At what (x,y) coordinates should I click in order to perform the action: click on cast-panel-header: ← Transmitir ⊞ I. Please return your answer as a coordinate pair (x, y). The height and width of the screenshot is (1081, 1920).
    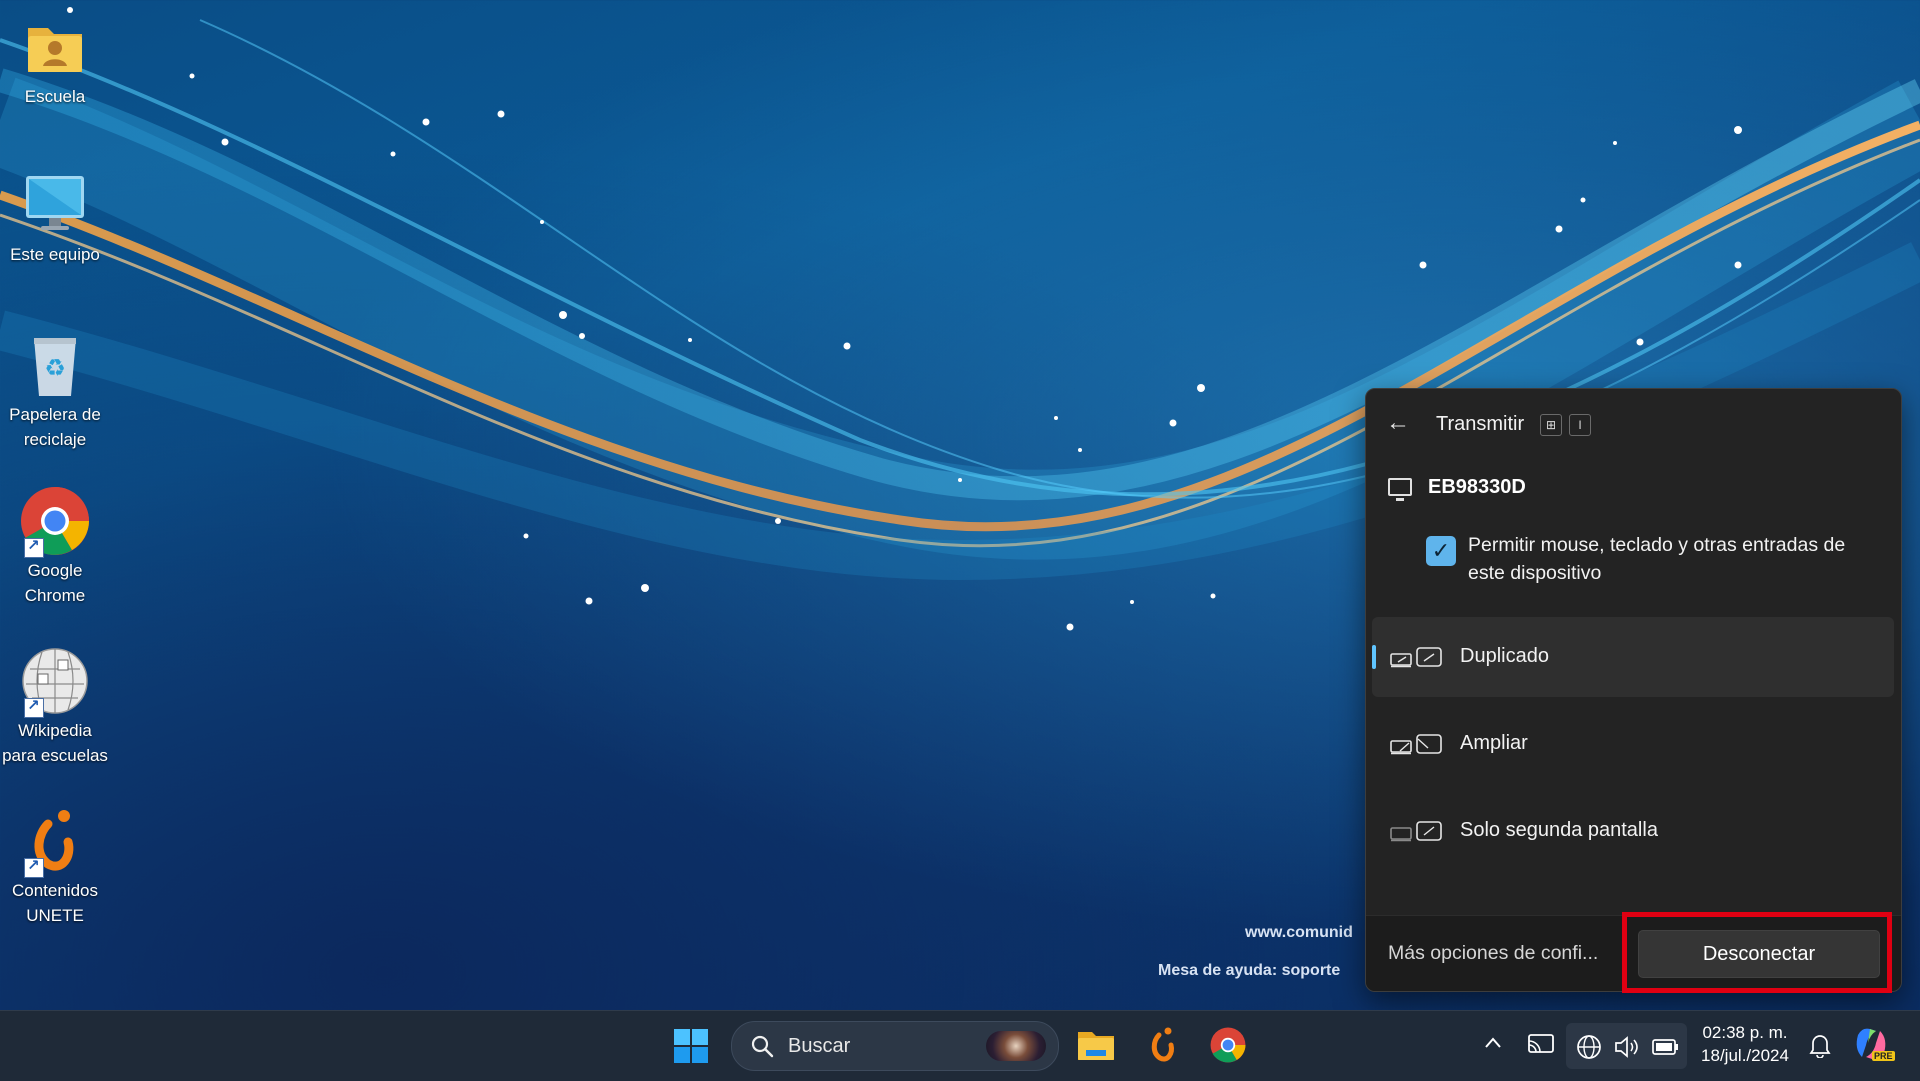
    Looking at the image, I should click on (1633, 424).